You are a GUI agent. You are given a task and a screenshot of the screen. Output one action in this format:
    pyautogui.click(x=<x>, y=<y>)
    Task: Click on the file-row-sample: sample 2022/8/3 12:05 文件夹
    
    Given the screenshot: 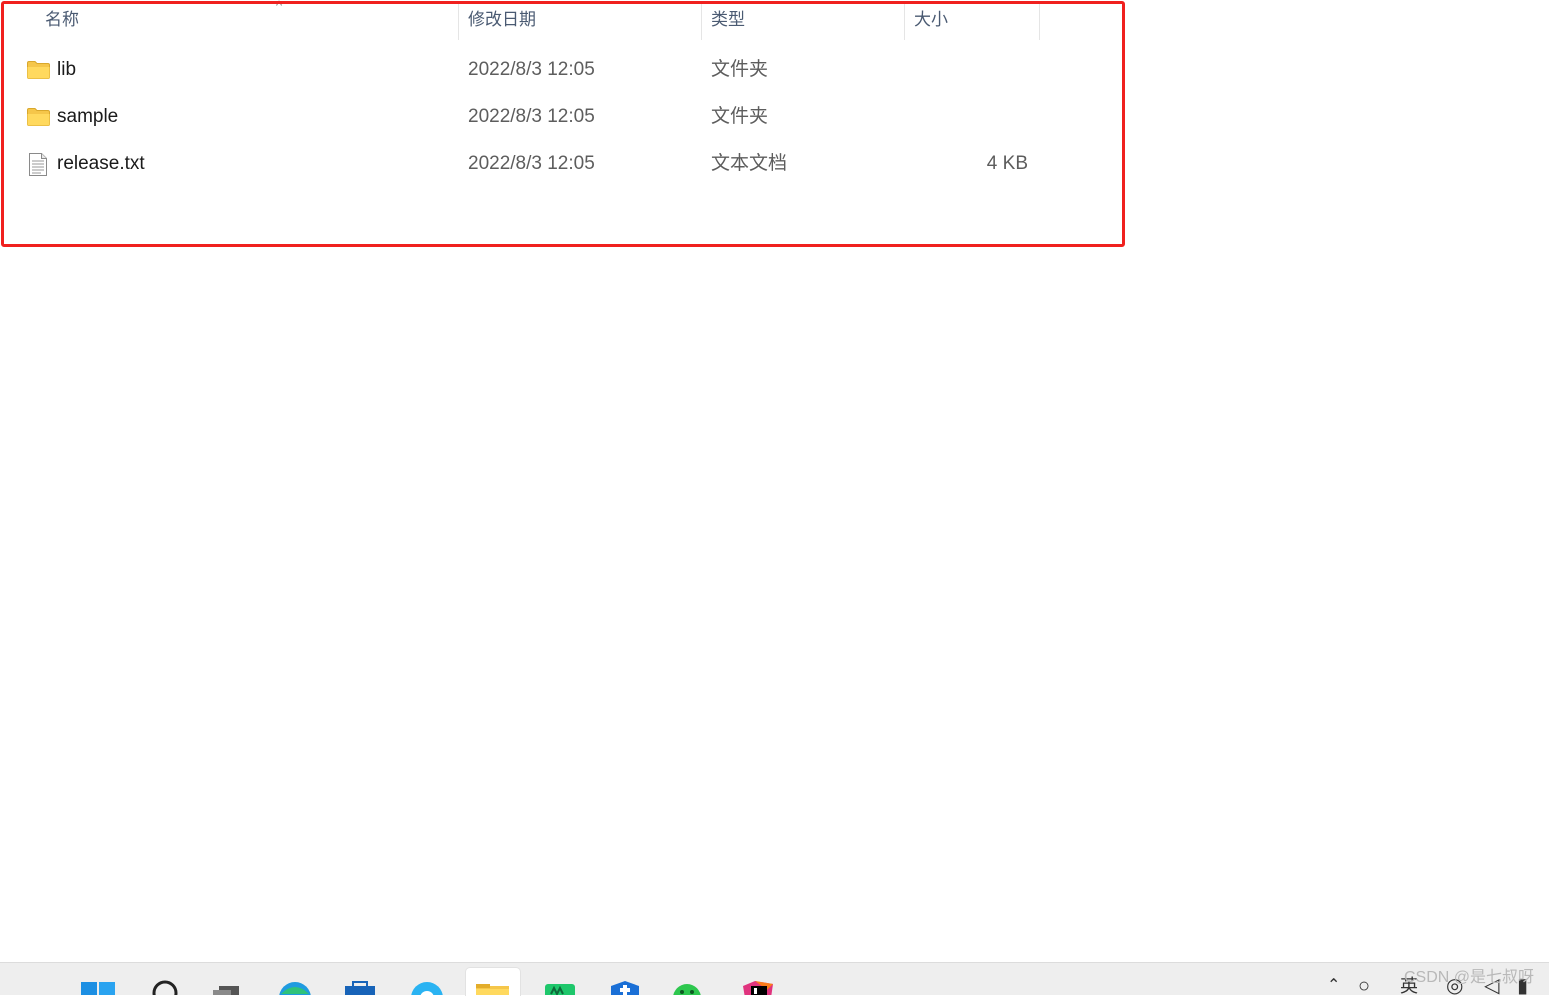 What is the action you would take?
    pyautogui.click(x=555, y=117)
    